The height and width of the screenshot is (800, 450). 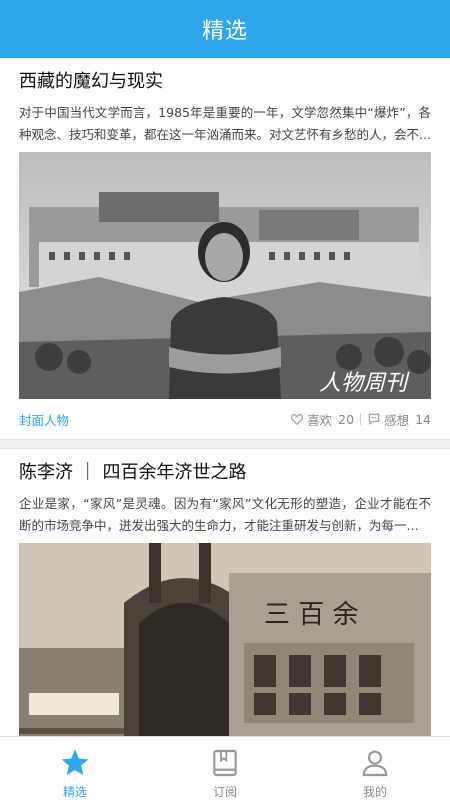 I want to click on article-title: 西藏的魔幻与现实, so click(x=225, y=82).